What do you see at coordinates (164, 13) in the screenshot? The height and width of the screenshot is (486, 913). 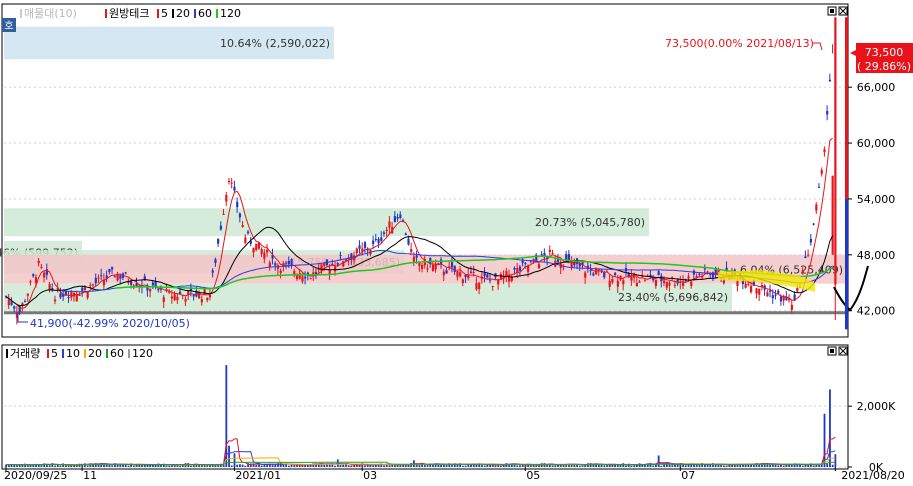 I see `legend-label: 5` at bounding box center [164, 13].